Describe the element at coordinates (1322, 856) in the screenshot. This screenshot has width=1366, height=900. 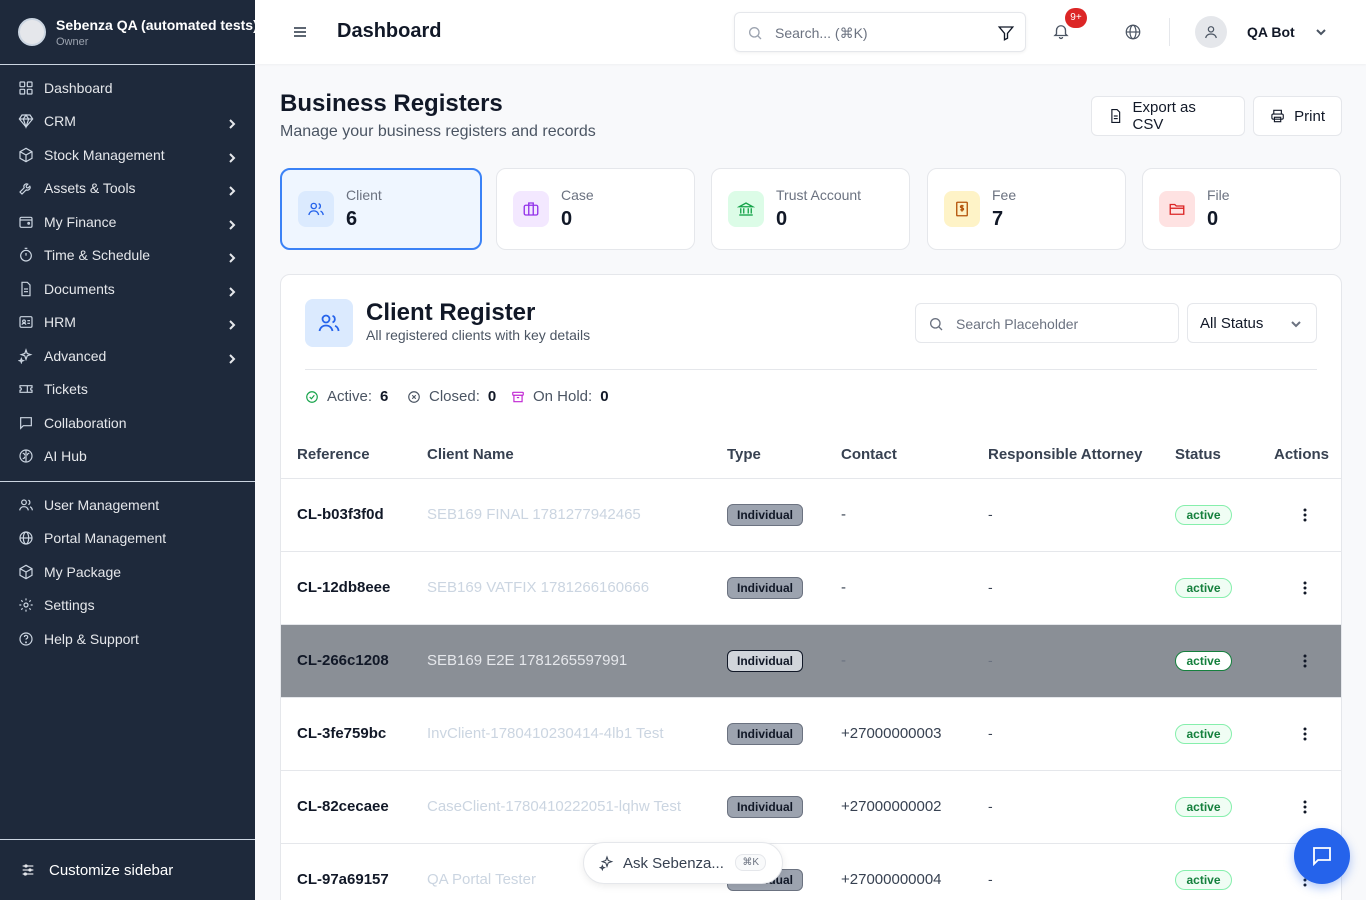
I see `chat-widget-button` at that location.